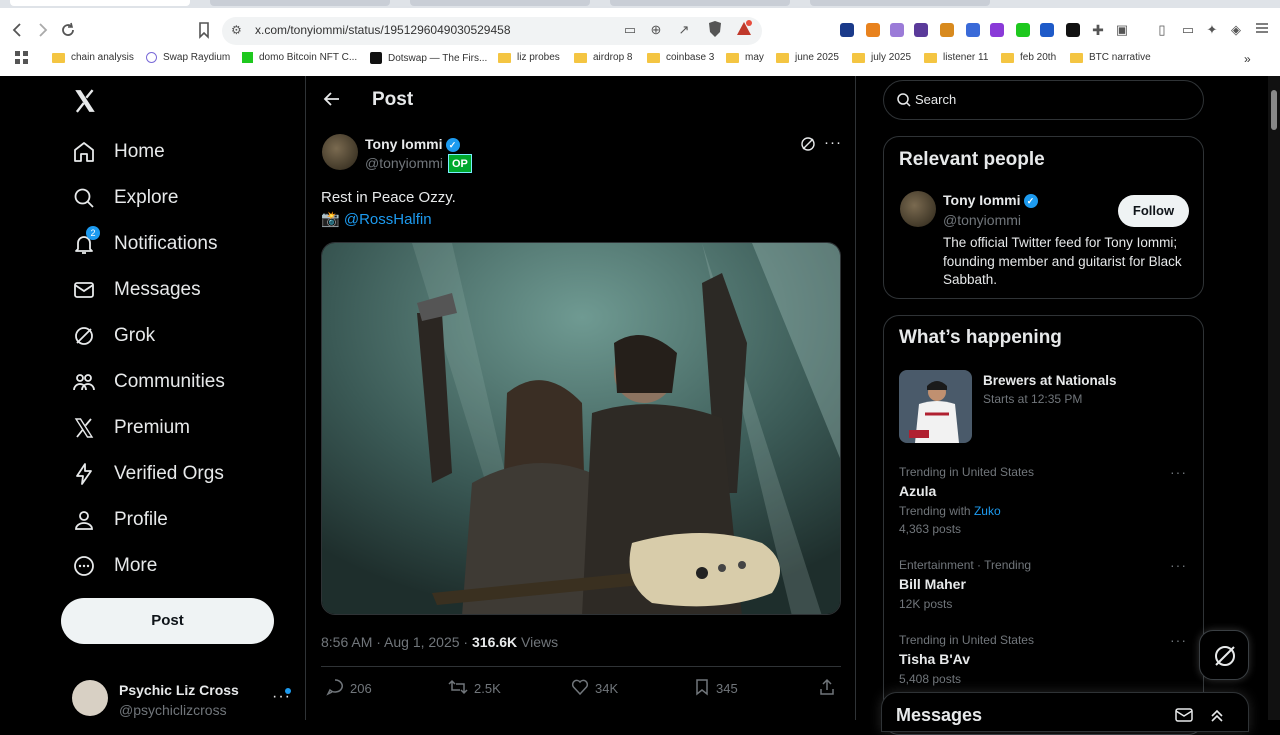 This screenshot has height=735, width=1280. Describe the element at coordinates (982, 220) in the screenshot. I see `person-handle: @tonyiommi` at that location.